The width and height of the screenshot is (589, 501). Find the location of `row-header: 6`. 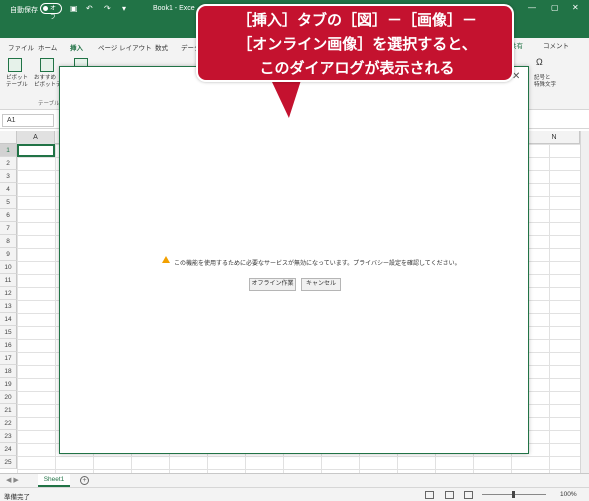

row-header: 6 is located at coordinates (8, 215).